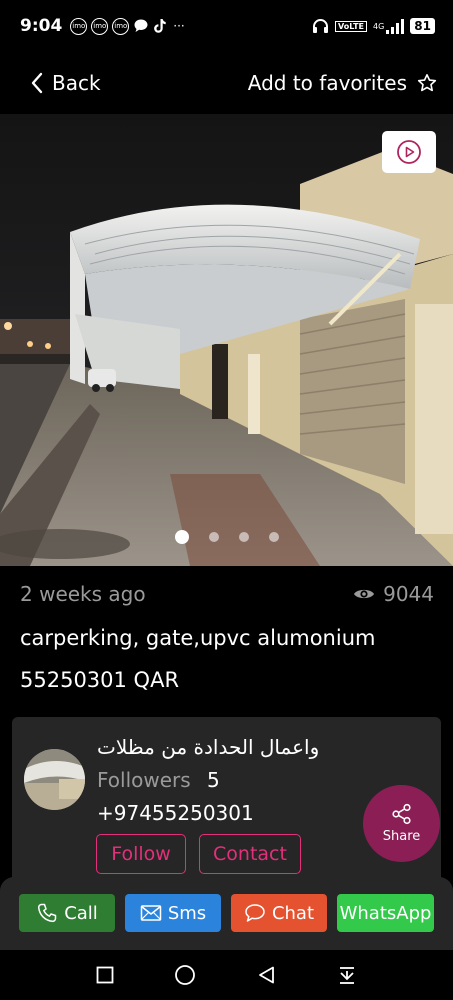  I want to click on chat-bubble-icon, so click(141, 25).